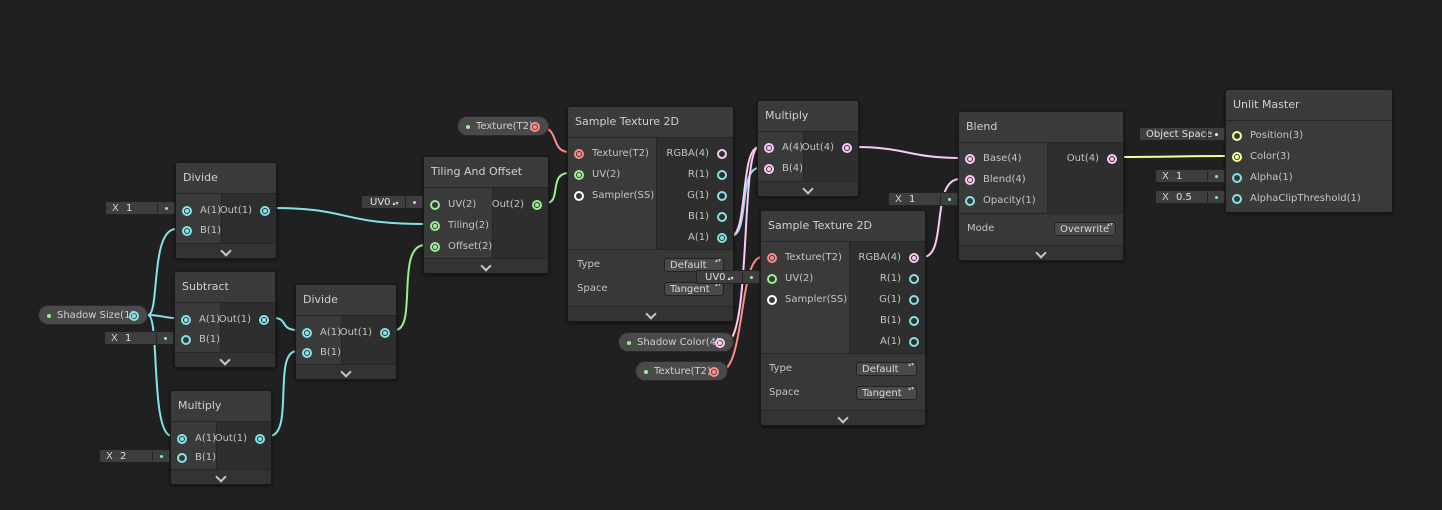 The width and height of the screenshot is (1442, 510). Describe the element at coordinates (503, 126) in the screenshot. I see `texture-property-node-top: Texture(T2)` at that location.